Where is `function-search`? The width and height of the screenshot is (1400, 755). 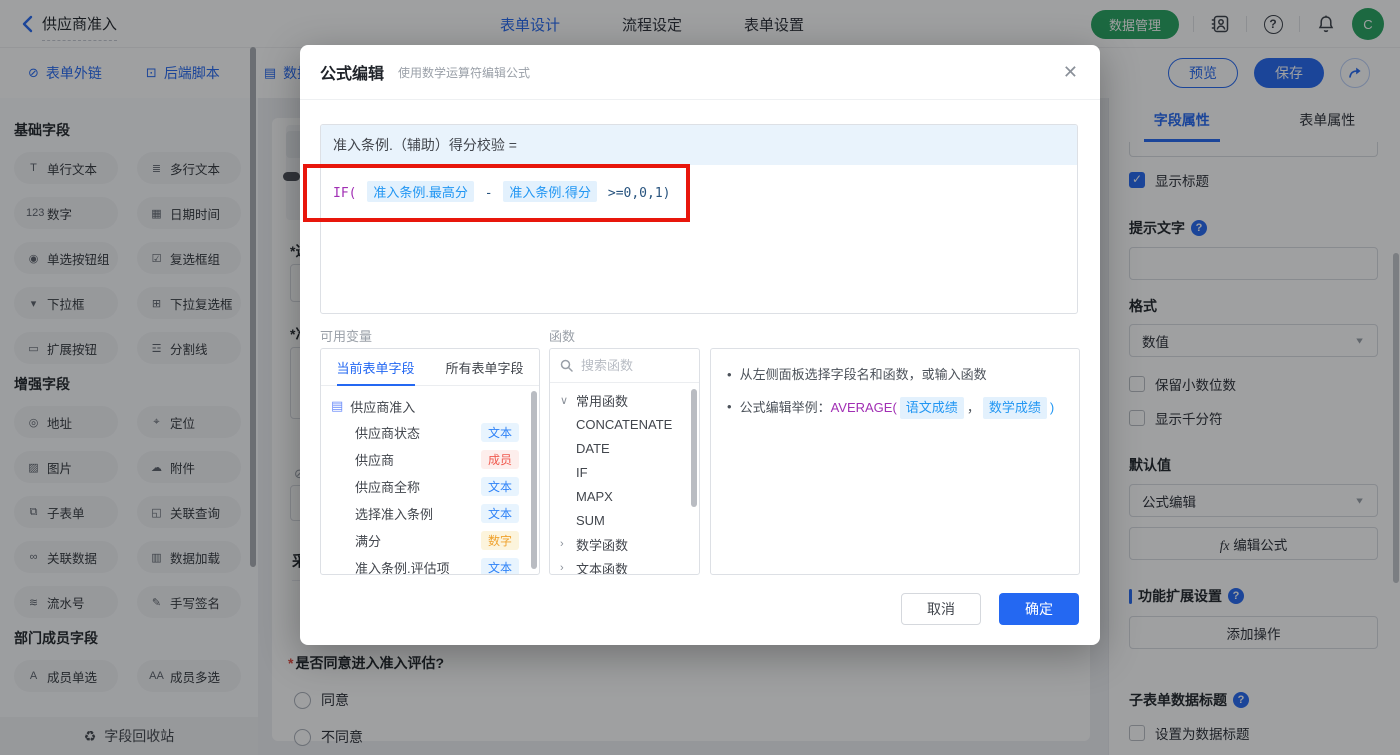 function-search is located at coordinates (624, 366).